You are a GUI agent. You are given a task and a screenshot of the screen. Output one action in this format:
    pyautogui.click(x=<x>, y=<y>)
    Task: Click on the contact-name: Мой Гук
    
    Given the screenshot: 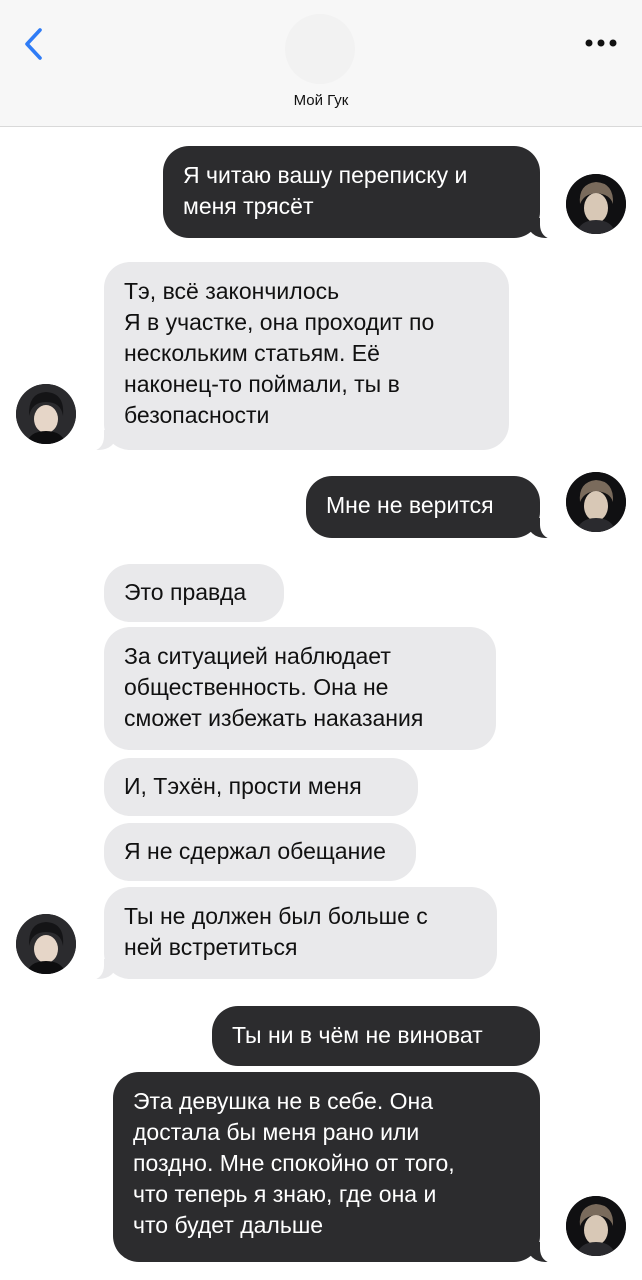 What is the action you would take?
    pyautogui.click(x=321, y=100)
    